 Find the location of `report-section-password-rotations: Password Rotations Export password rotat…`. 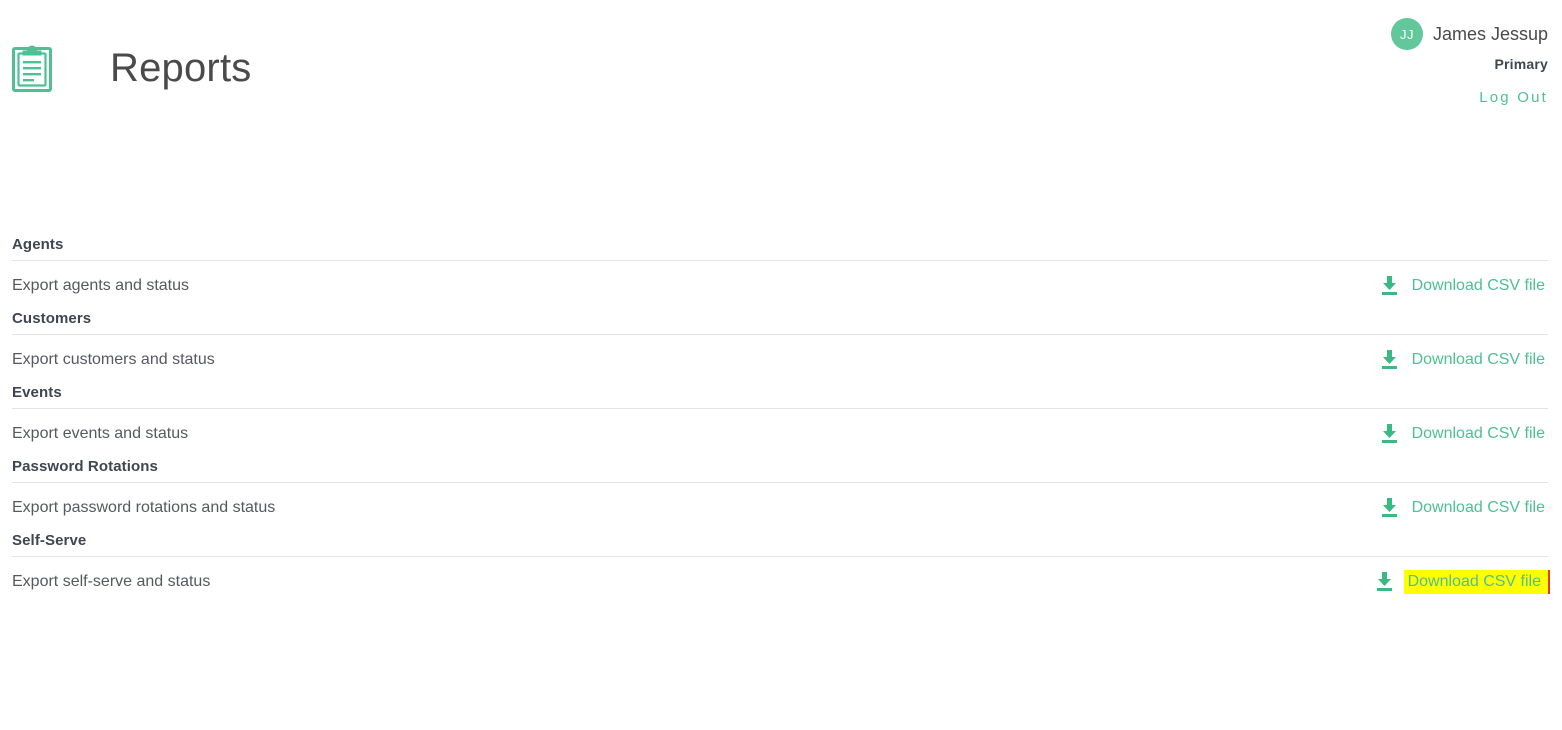

report-section-password-rotations: Password Rotations Export password rotat… is located at coordinates (781, 495).